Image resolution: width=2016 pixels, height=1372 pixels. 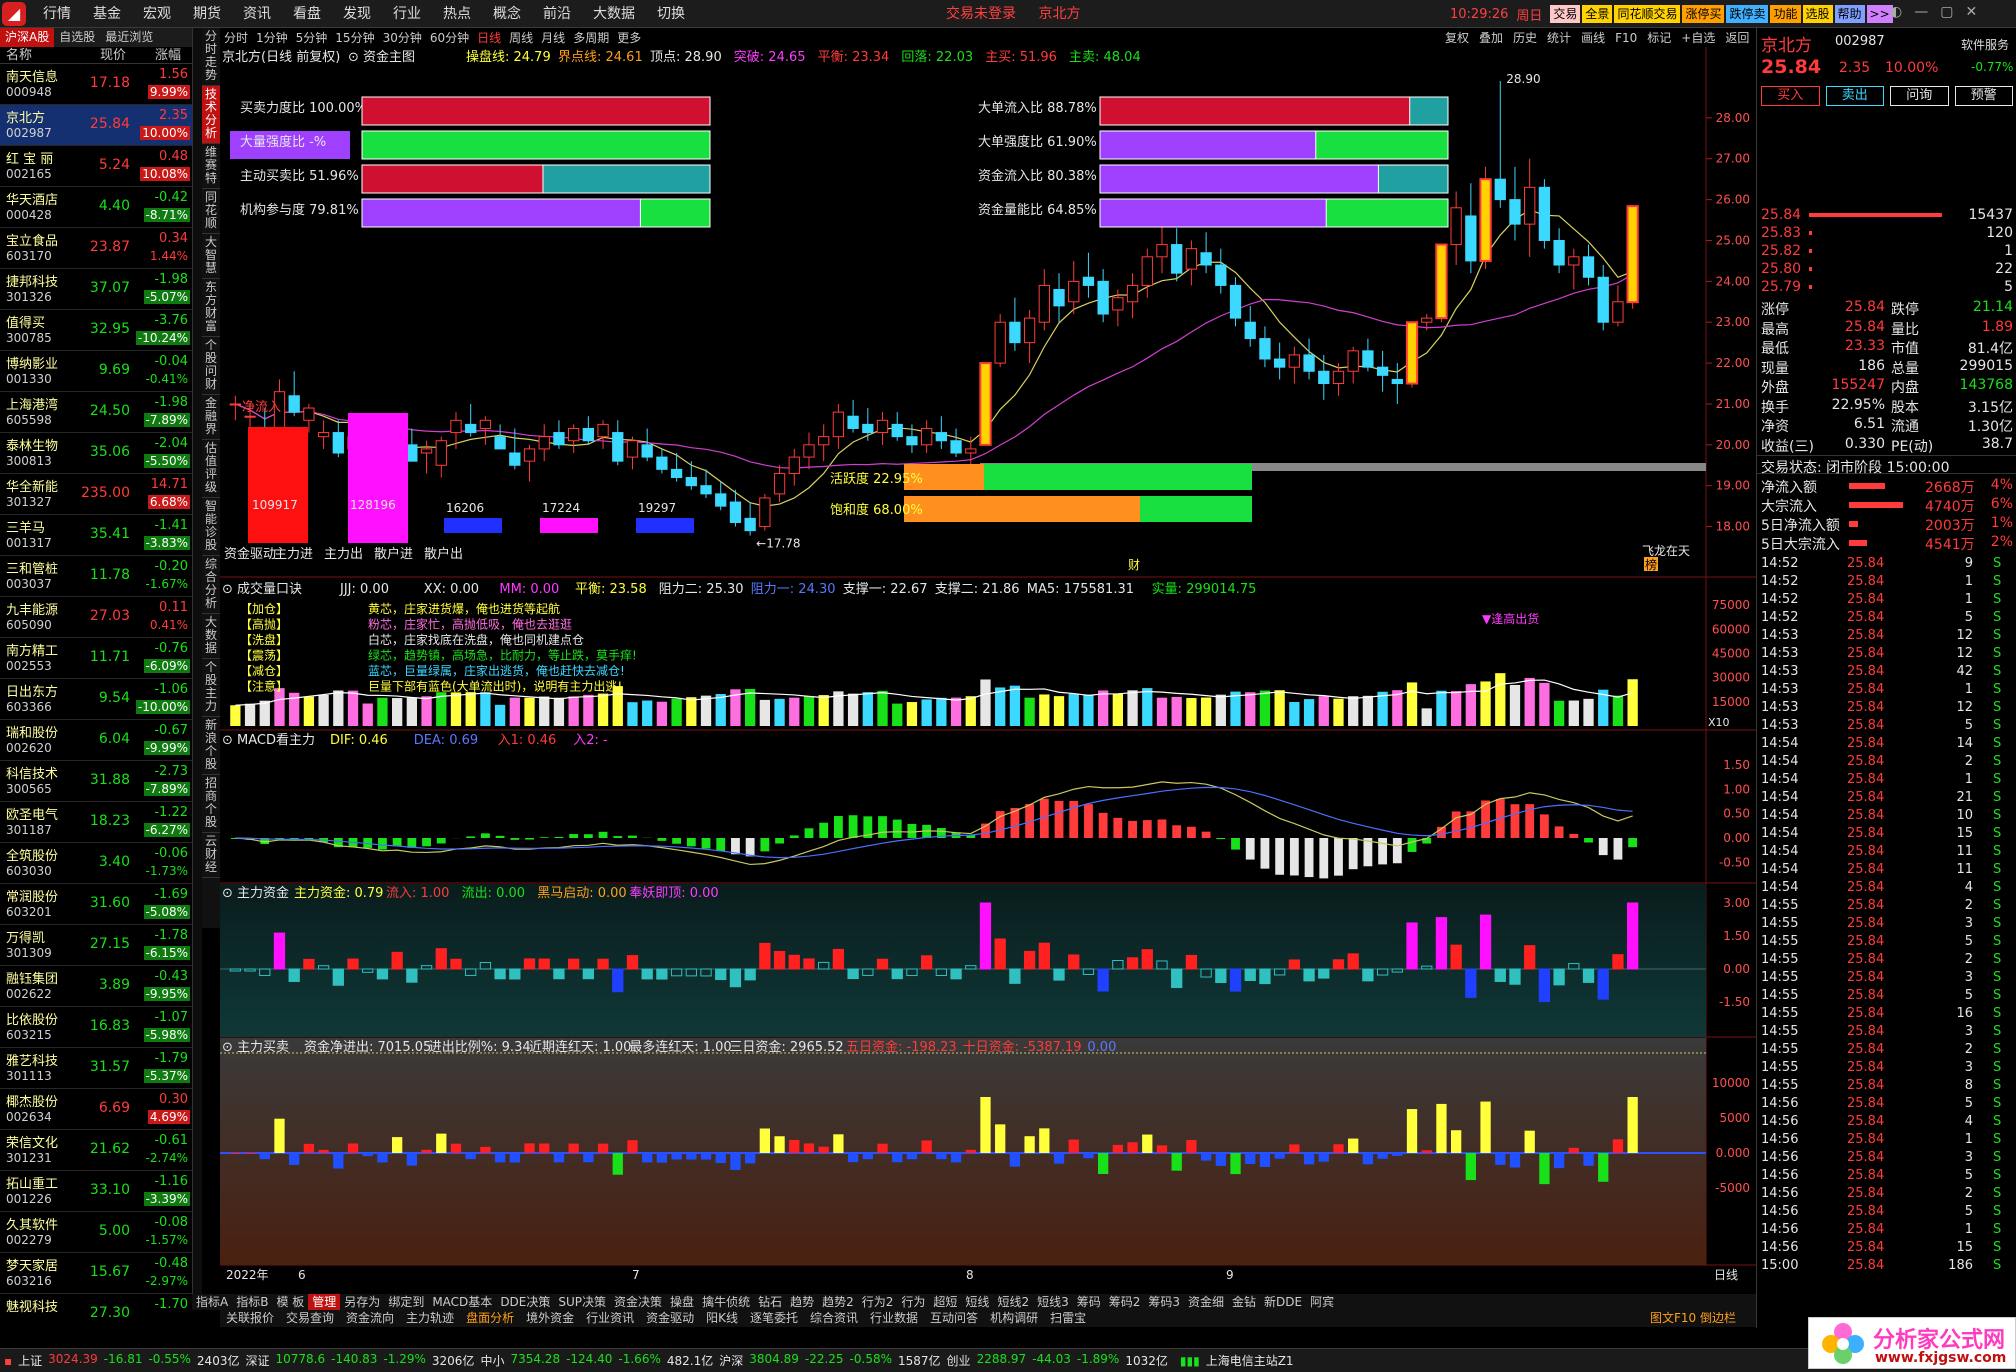 What do you see at coordinates (1457, 37) in the screenshot?
I see `chart-tool: 复权` at bounding box center [1457, 37].